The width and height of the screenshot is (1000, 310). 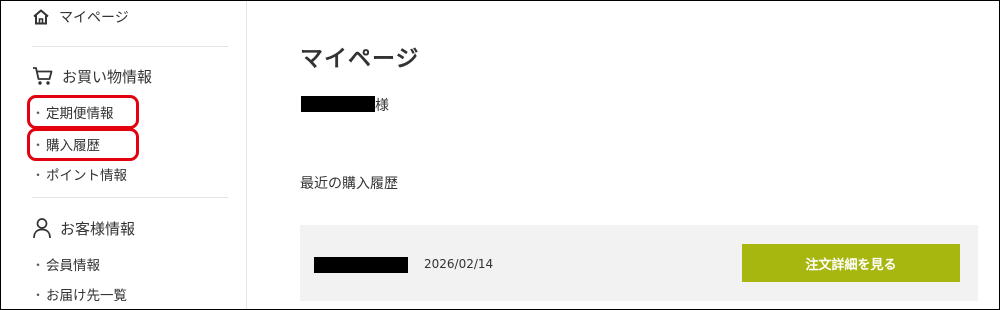 I want to click on cart-icon, so click(x=43, y=76).